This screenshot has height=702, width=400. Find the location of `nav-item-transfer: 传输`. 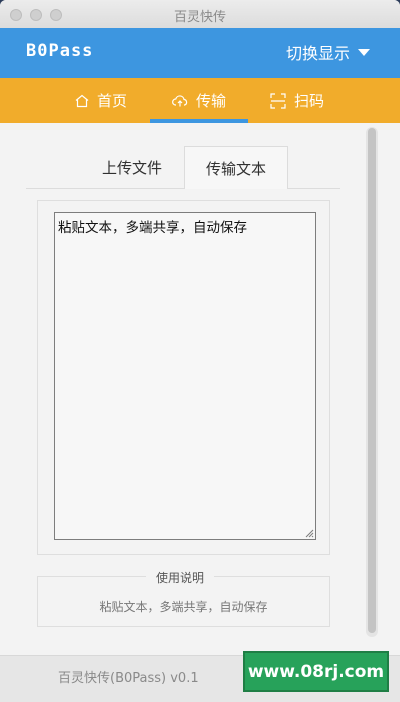

nav-item-transfer: 传输 is located at coordinates (199, 100).